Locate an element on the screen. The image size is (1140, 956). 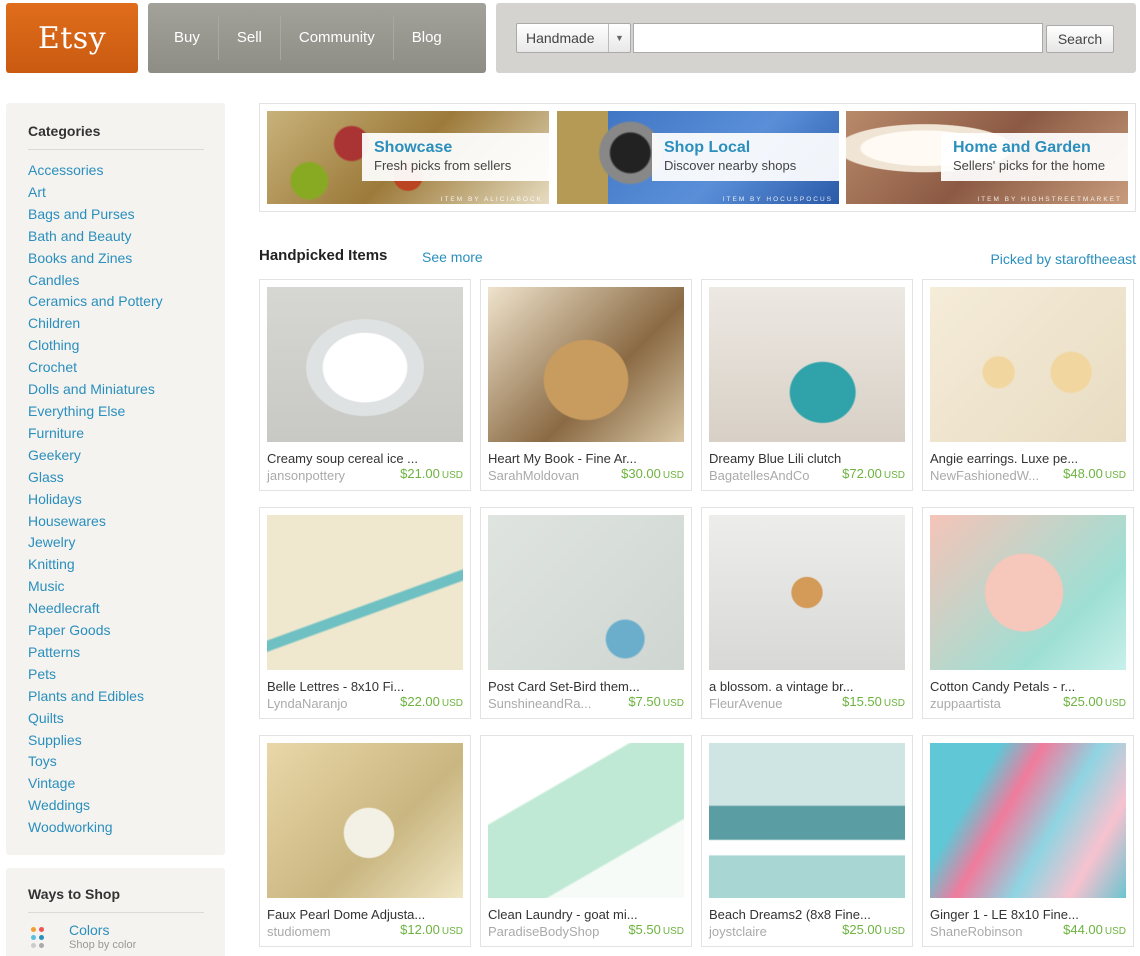
category-link: Weddings is located at coordinates (126, 806).